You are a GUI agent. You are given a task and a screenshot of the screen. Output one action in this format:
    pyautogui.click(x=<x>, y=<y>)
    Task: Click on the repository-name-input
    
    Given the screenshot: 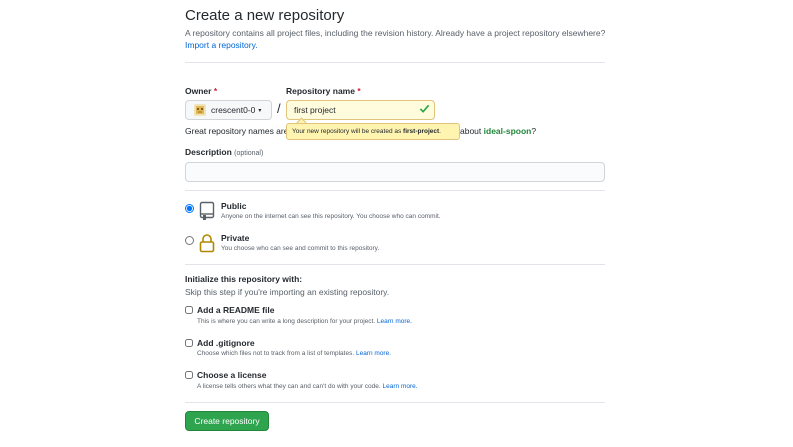 What is the action you would take?
    pyautogui.click(x=360, y=110)
    